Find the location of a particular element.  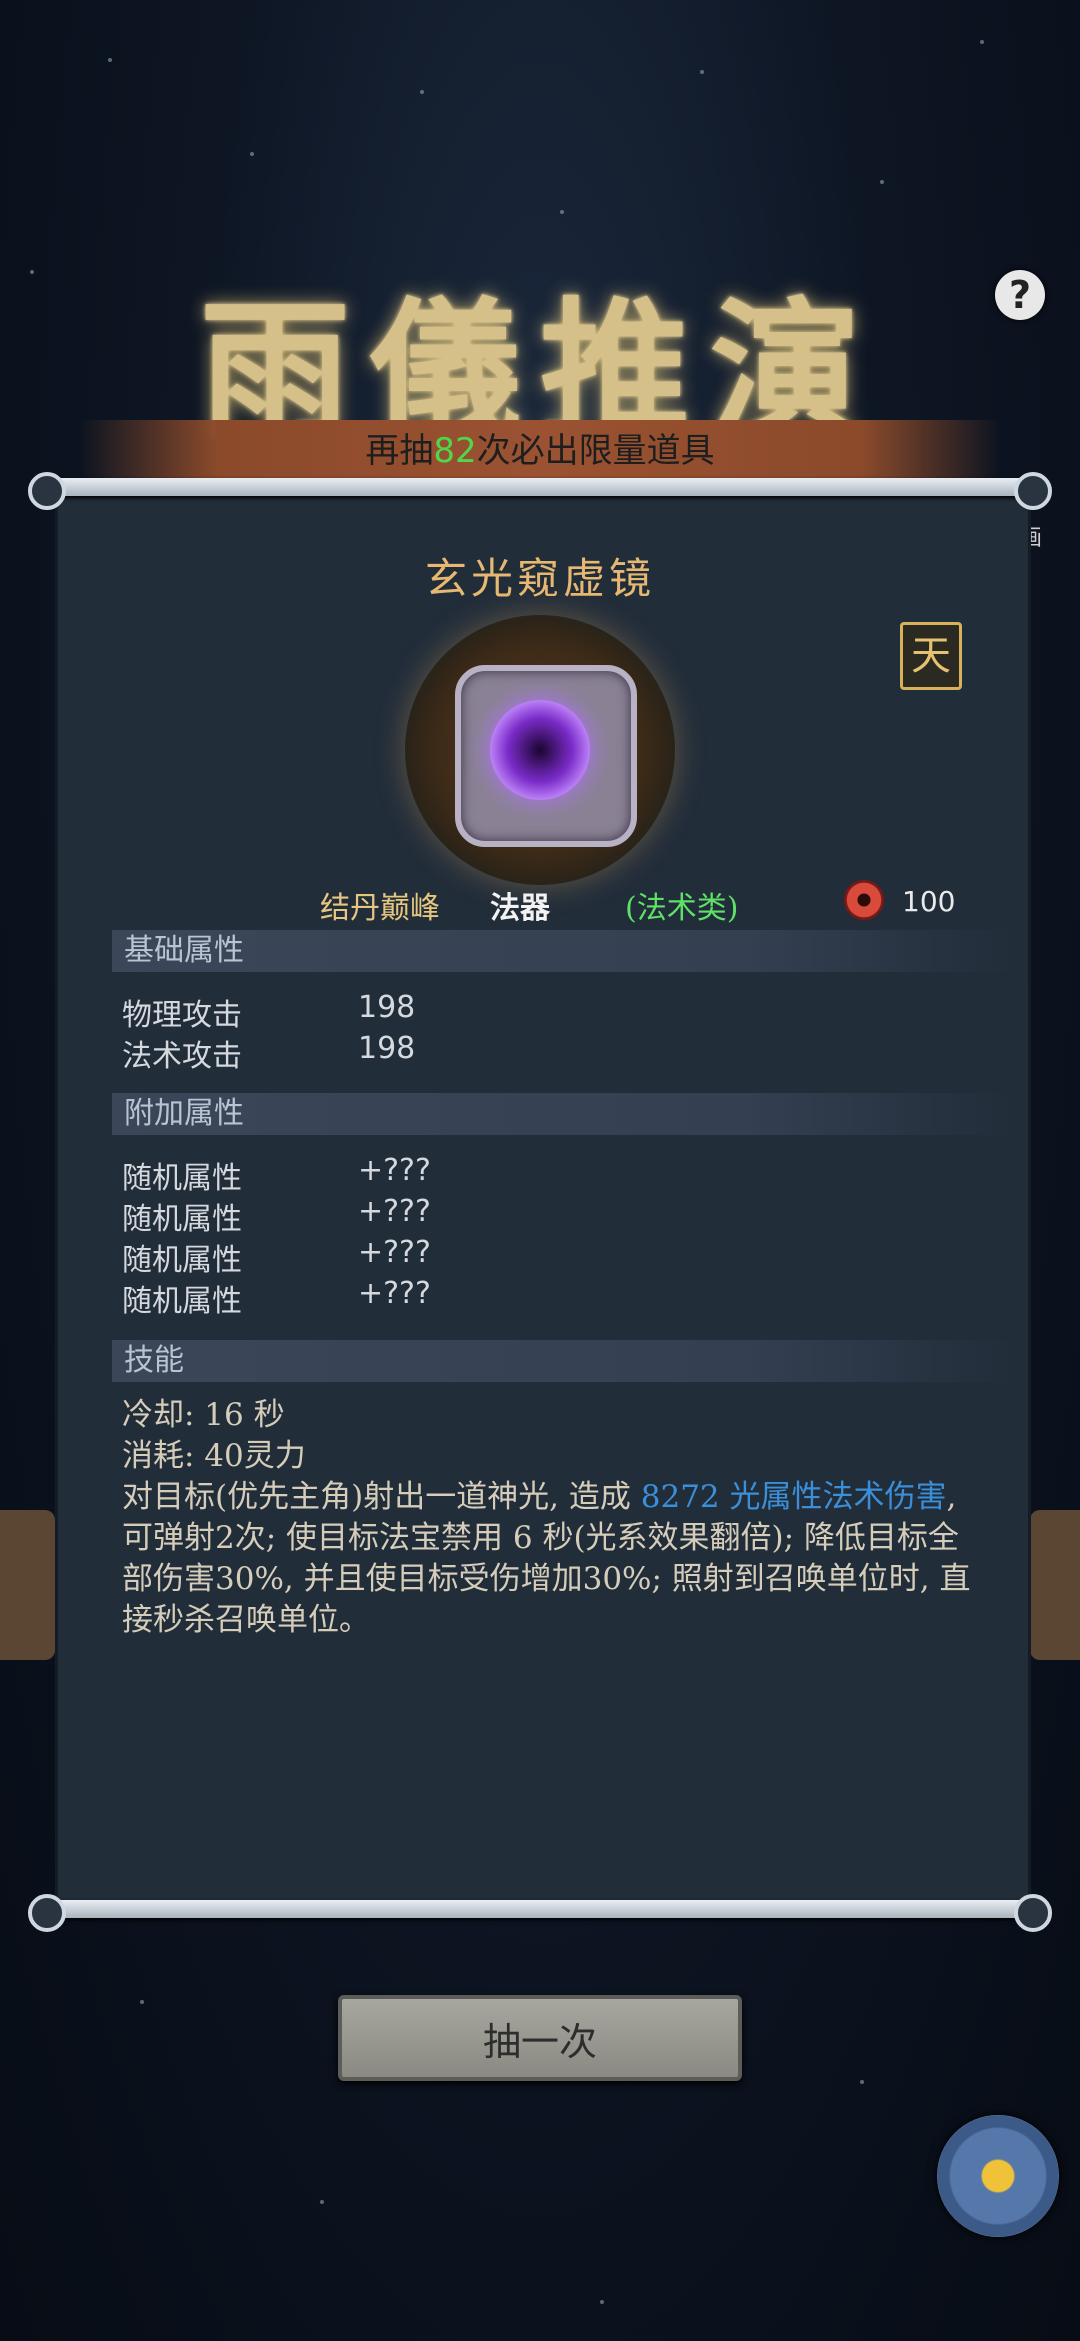

scroll-rod-top is located at coordinates (540, 491).